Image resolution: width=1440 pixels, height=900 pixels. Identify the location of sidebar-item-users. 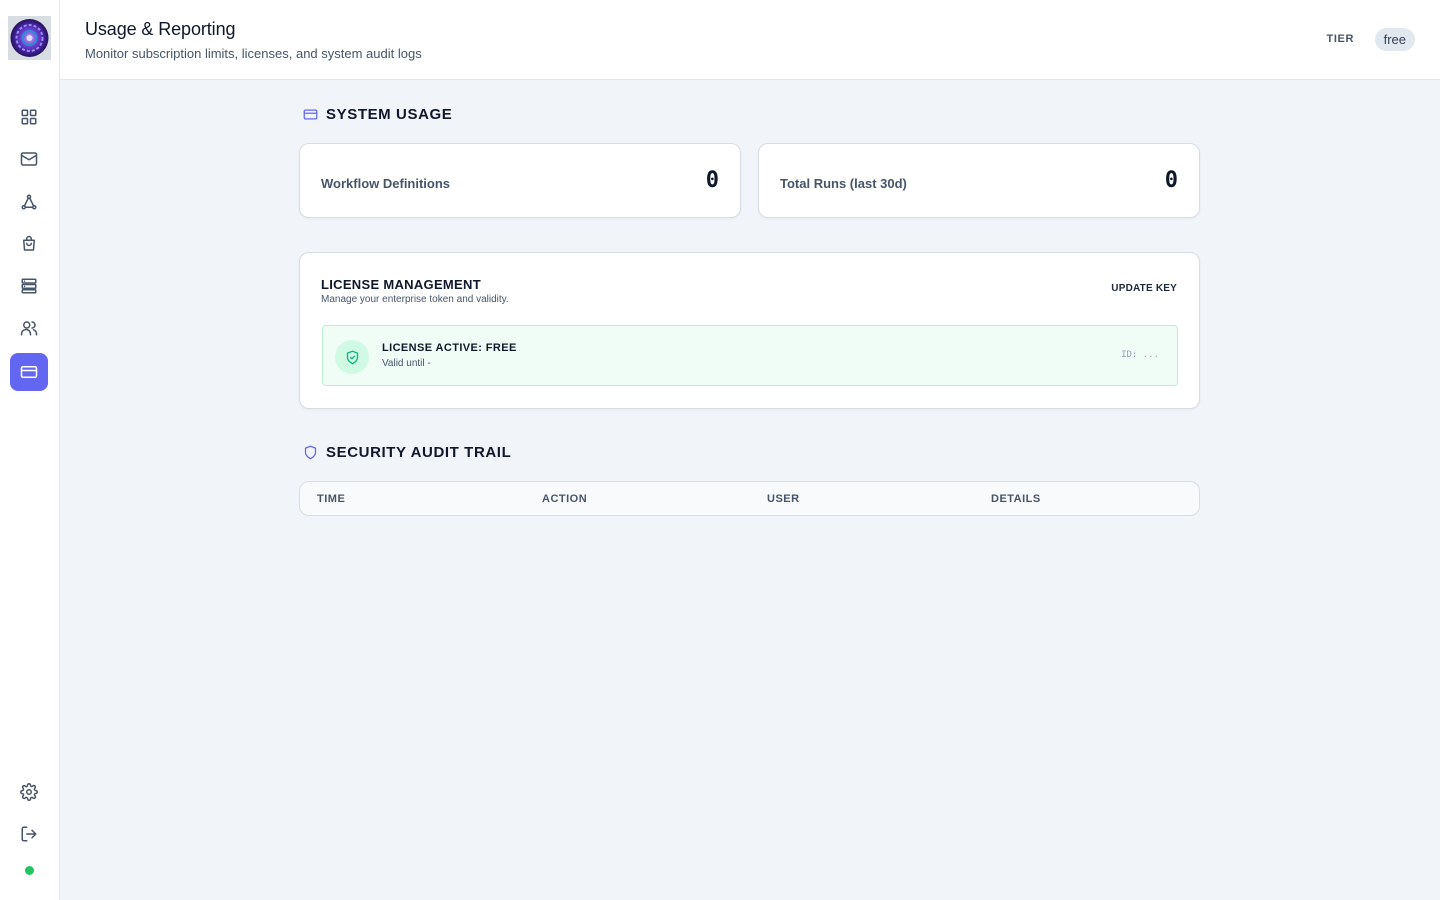
(29, 328).